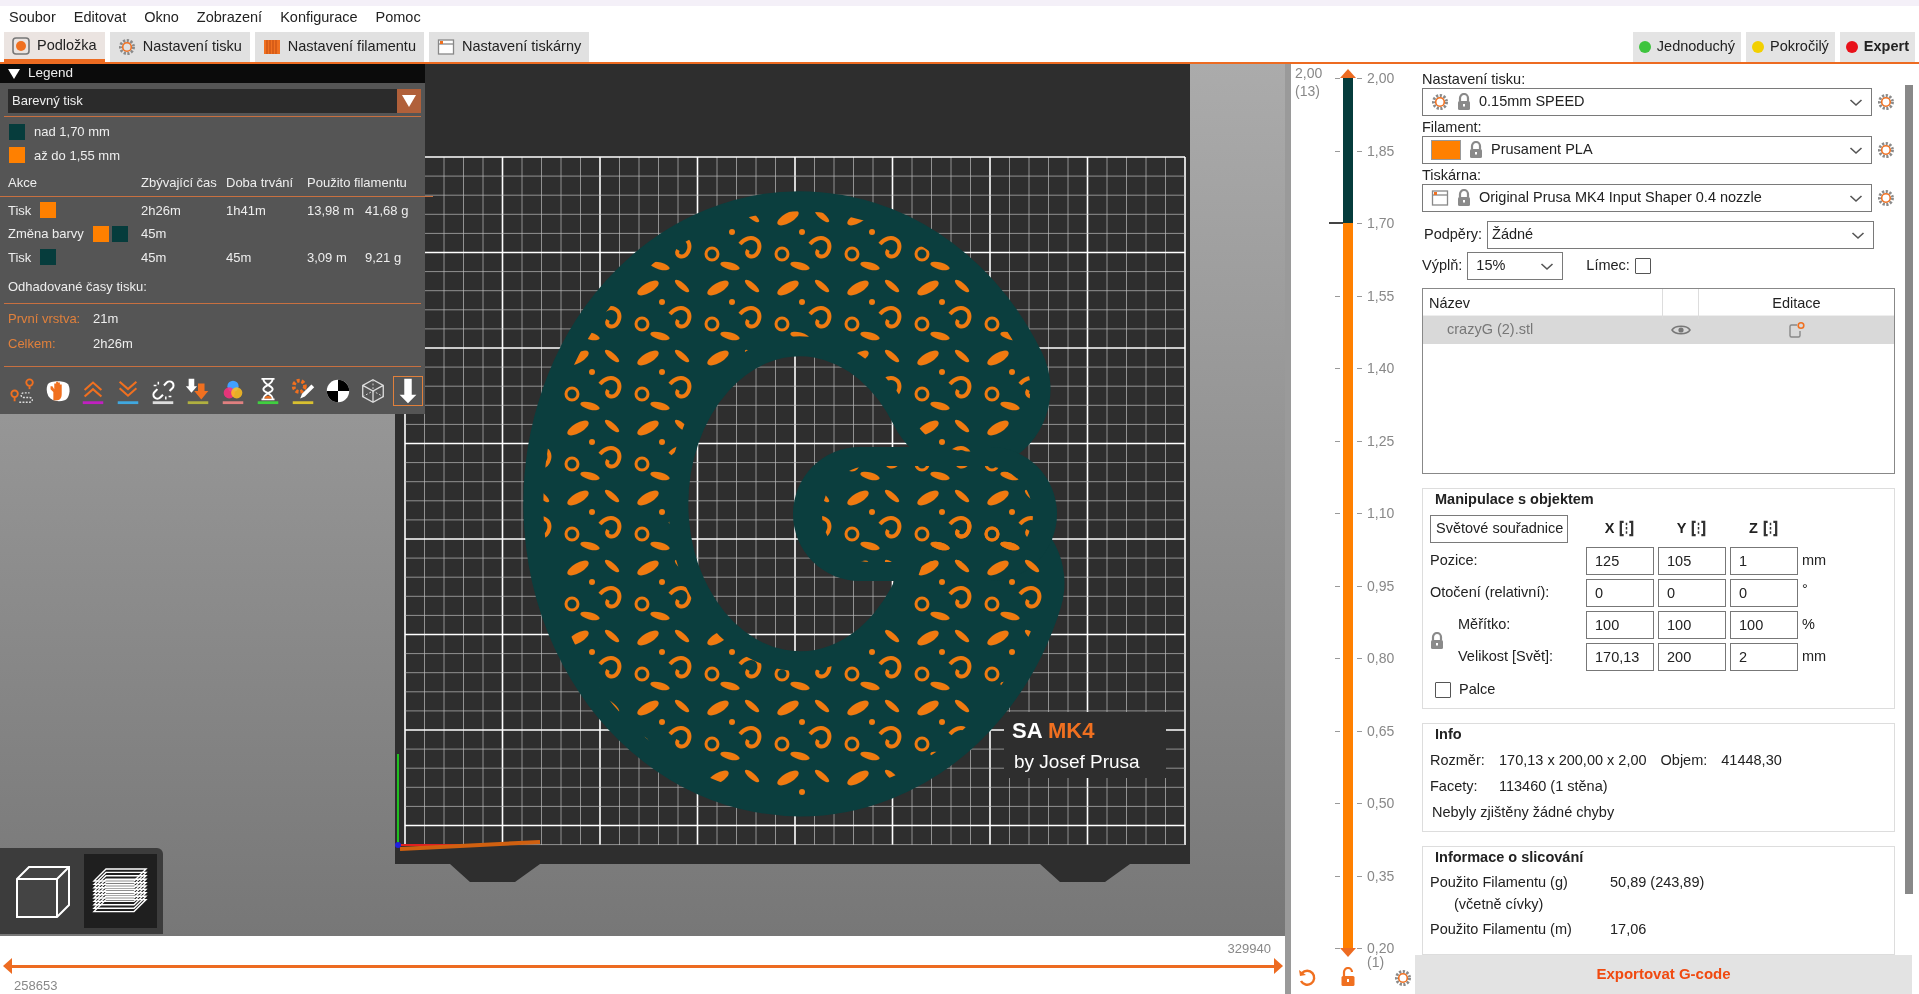 Image resolution: width=1919 pixels, height=994 pixels. Describe the element at coordinates (1764, 560) in the screenshot. I see `input-field: 1` at that location.